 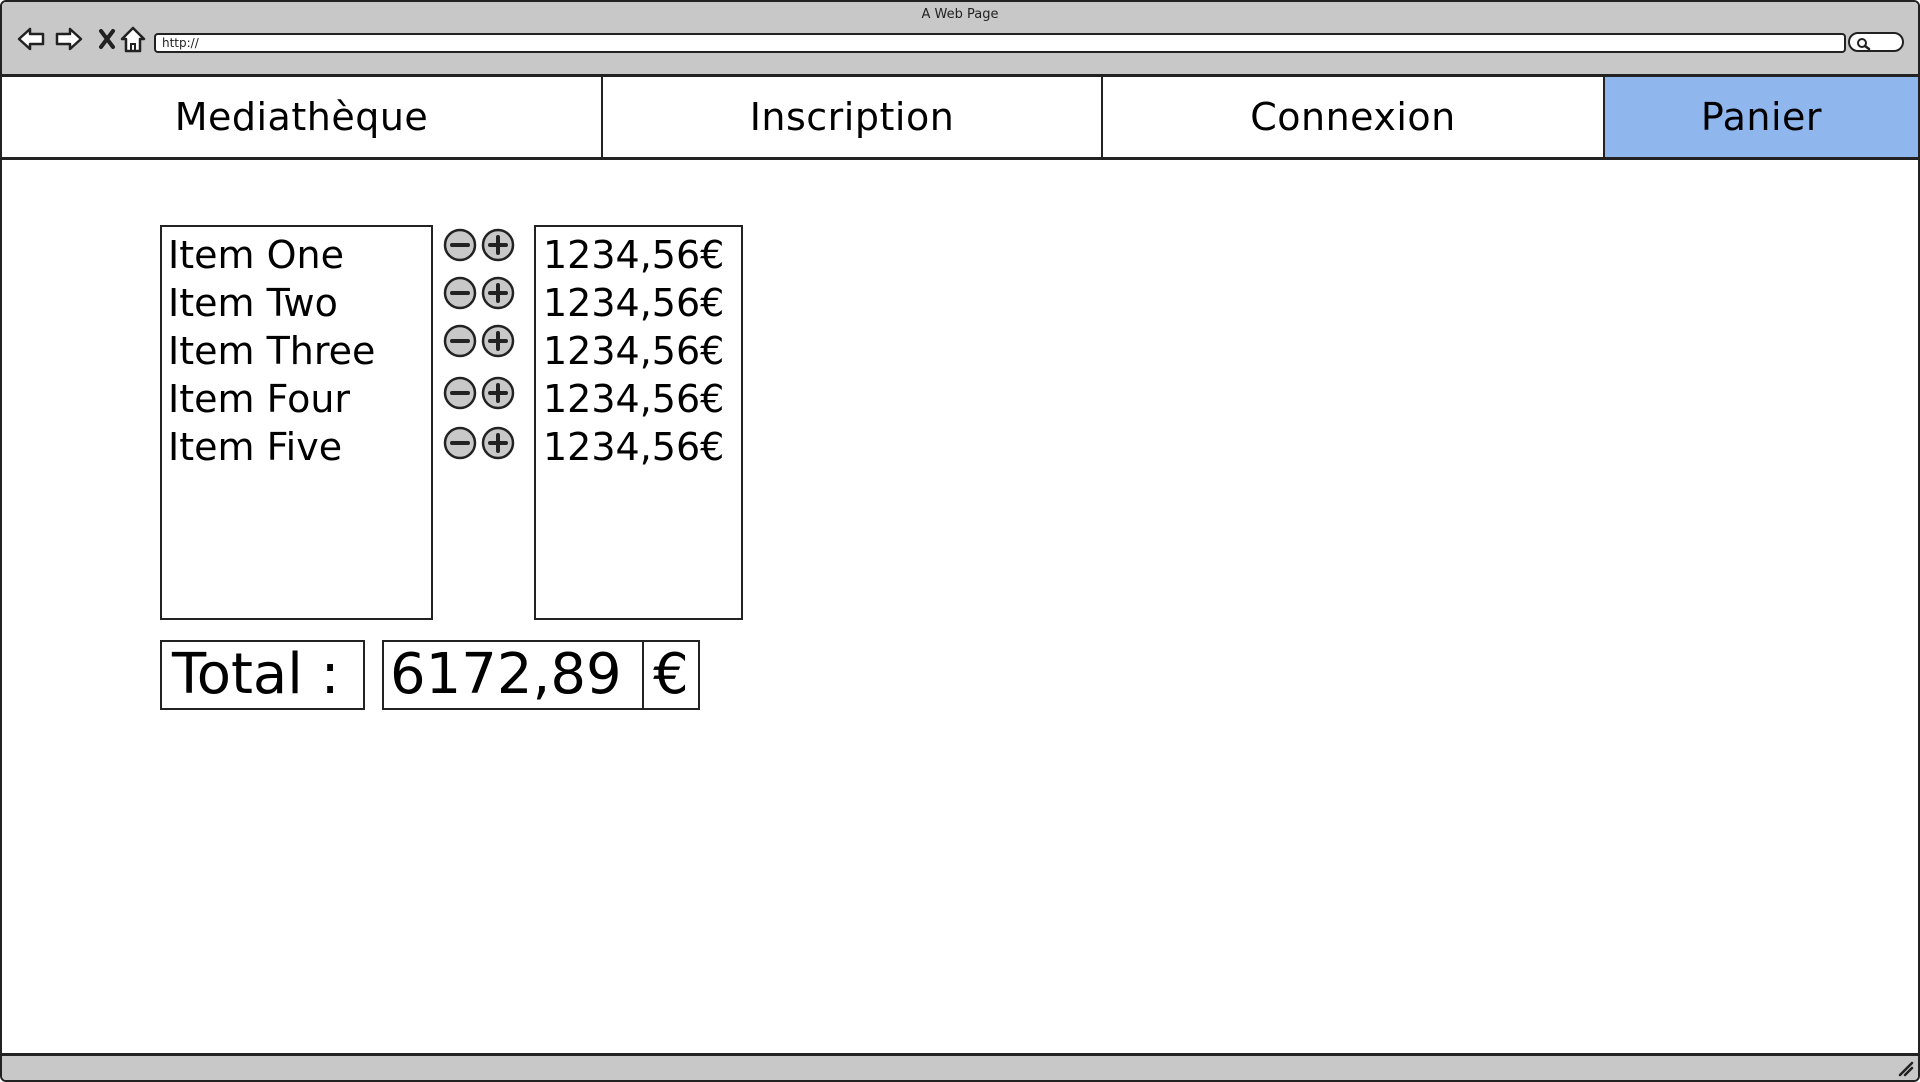 What do you see at coordinates (960, 14) in the screenshot?
I see `window-title: A Web Page` at bounding box center [960, 14].